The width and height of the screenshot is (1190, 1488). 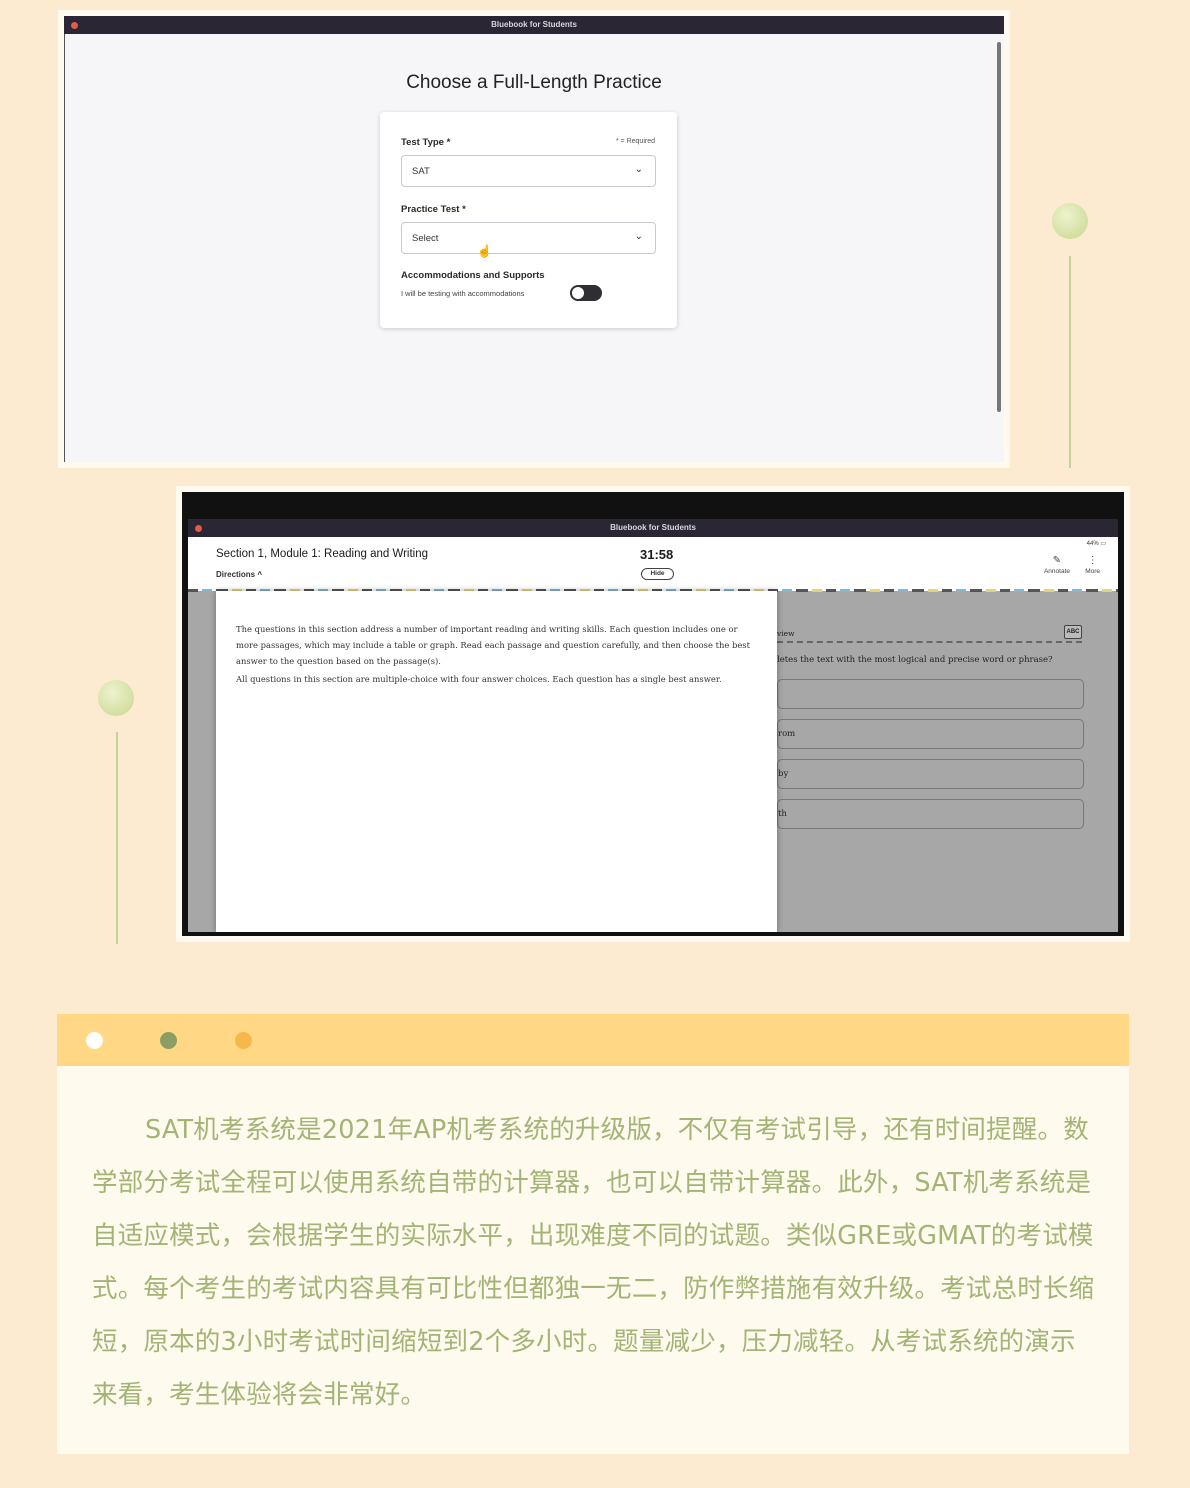 I want to click on accommodations-label: Accommodations and Supports, so click(x=473, y=275).